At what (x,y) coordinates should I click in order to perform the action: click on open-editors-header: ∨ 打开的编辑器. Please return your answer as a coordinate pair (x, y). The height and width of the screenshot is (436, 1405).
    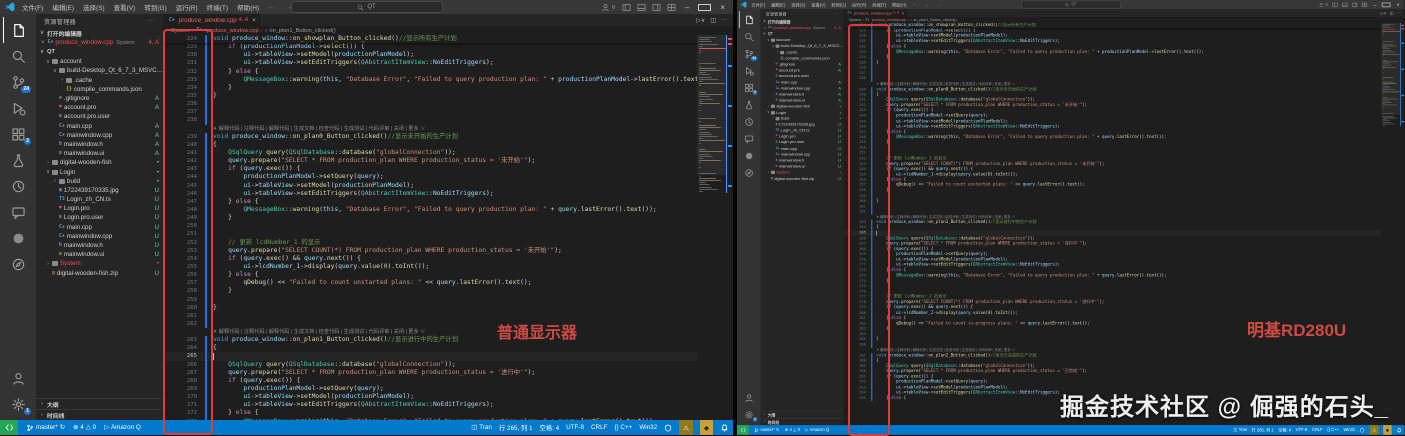
    Looking at the image, I should click on (99, 33).